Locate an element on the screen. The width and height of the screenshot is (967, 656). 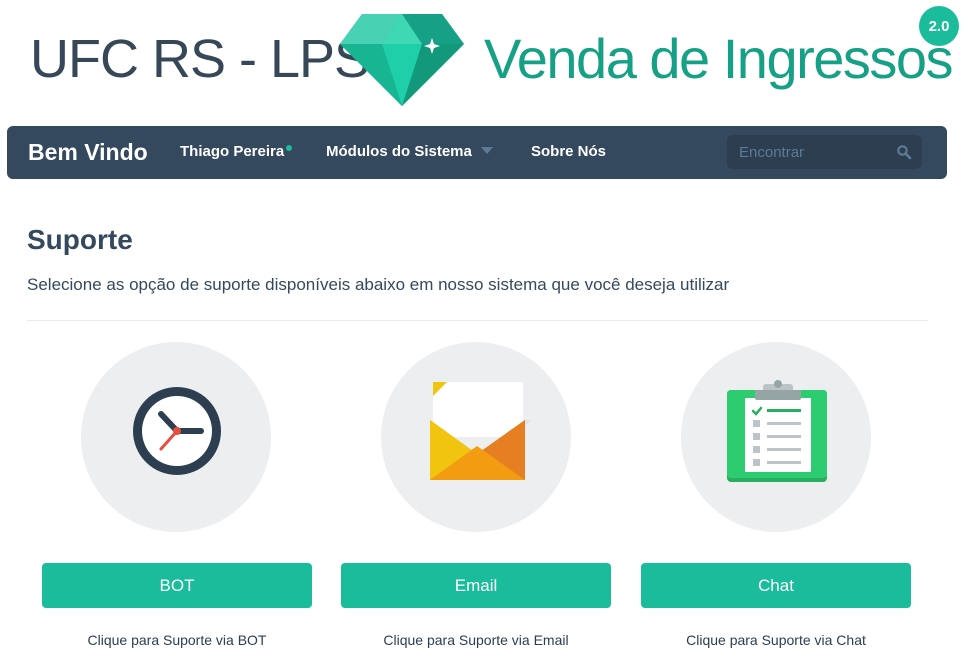
email-support-button: Email is located at coordinates (476, 585).